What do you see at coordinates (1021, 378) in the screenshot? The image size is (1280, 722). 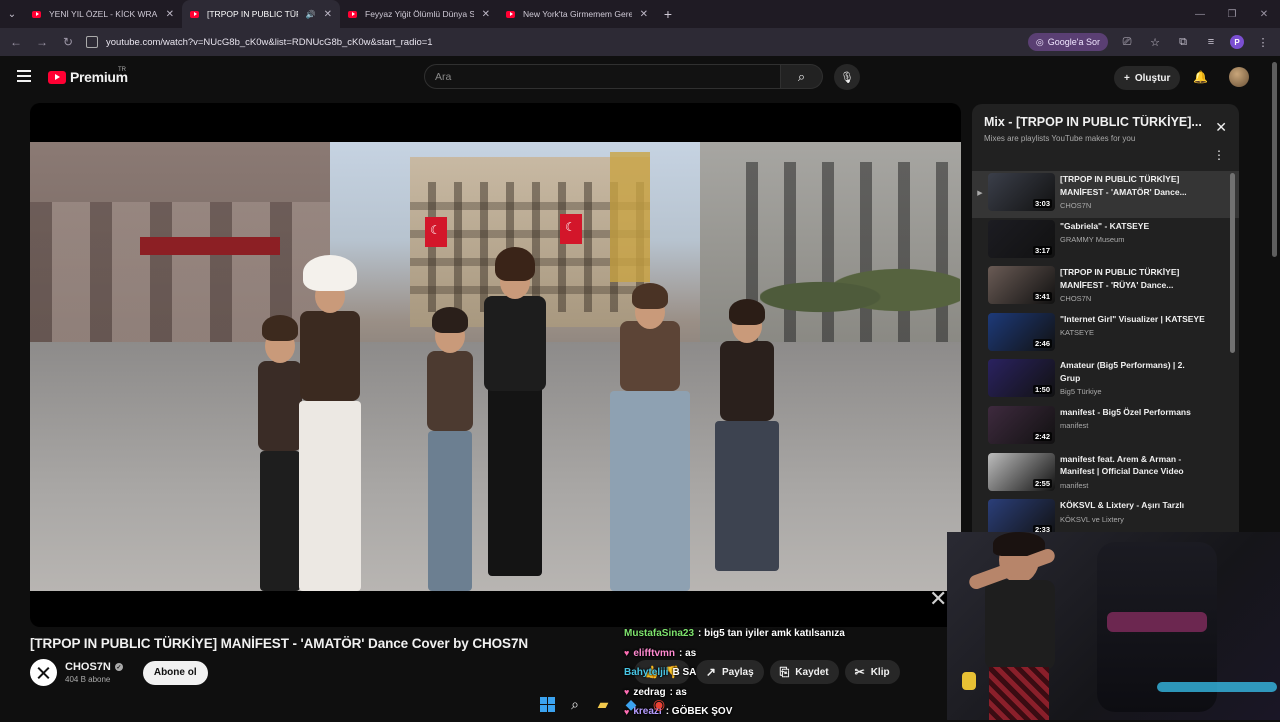 I see `playlist-thumbnail: 1:50` at bounding box center [1021, 378].